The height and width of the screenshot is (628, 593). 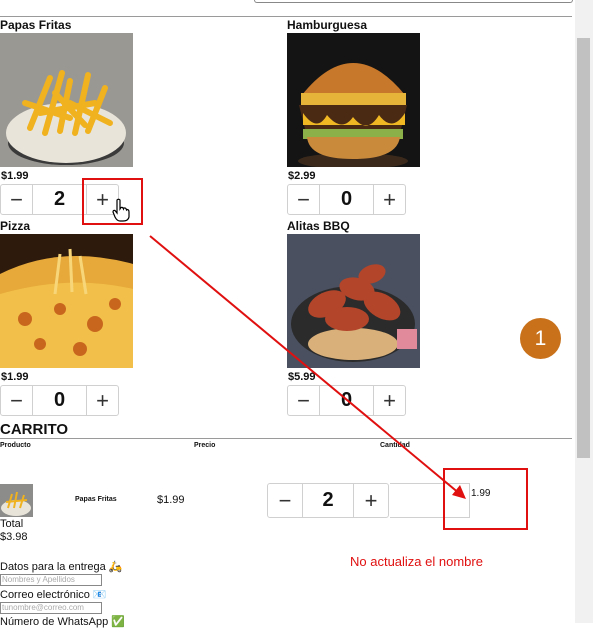 What do you see at coordinates (540, 338) in the screenshot?
I see `step-badge: 1` at bounding box center [540, 338].